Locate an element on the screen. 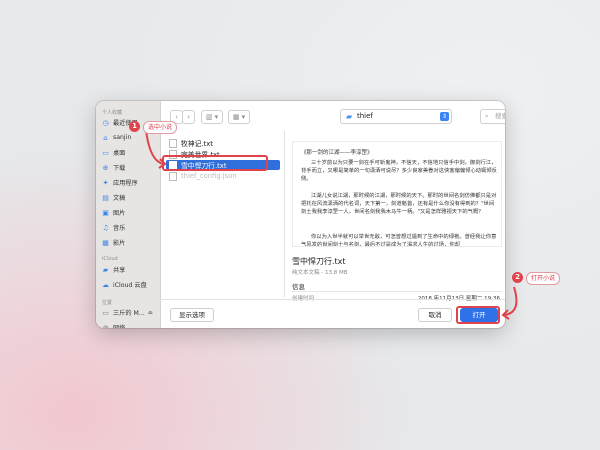 This screenshot has width=600, height=450. view-mode-button: ▥ ▾ is located at coordinates (212, 117).